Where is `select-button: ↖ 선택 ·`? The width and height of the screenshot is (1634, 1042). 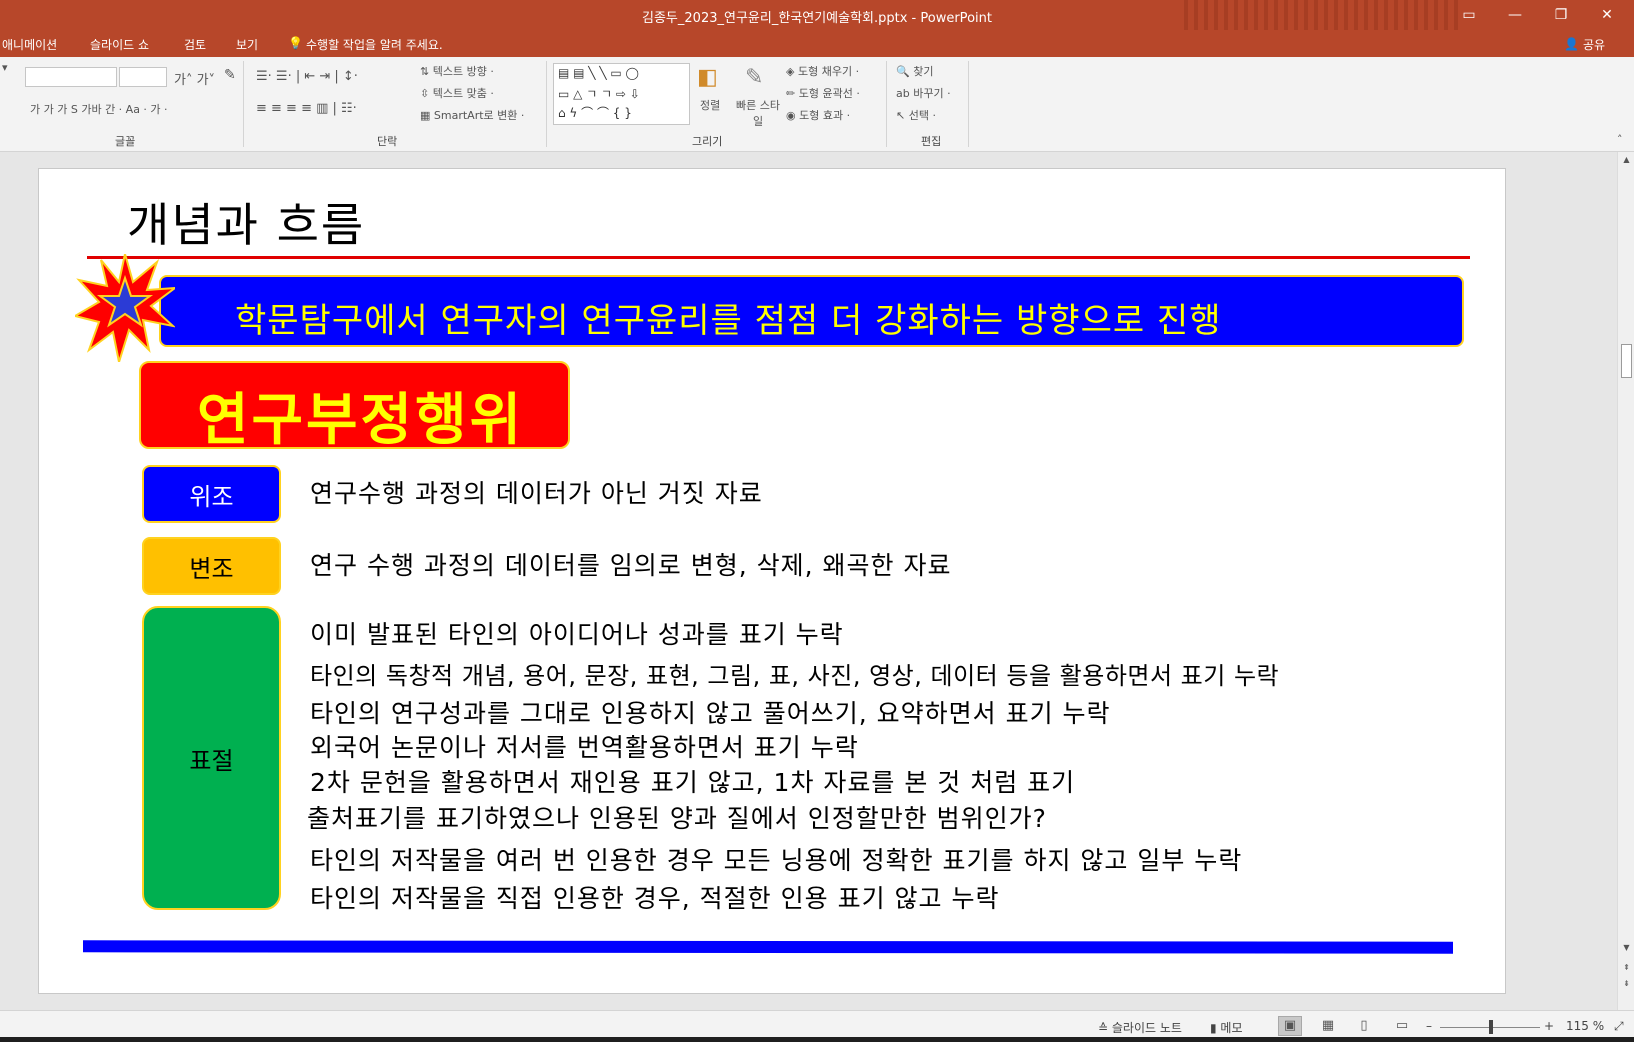 select-button: ↖ 선택 · is located at coordinates (916, 115).